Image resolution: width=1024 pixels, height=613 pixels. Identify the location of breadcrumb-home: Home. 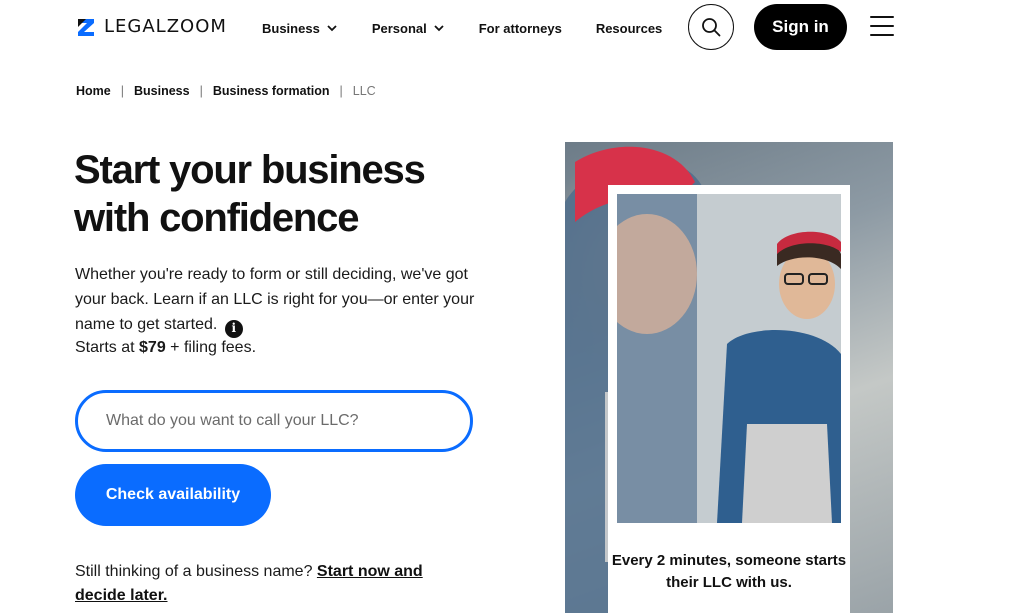
(93, 91).